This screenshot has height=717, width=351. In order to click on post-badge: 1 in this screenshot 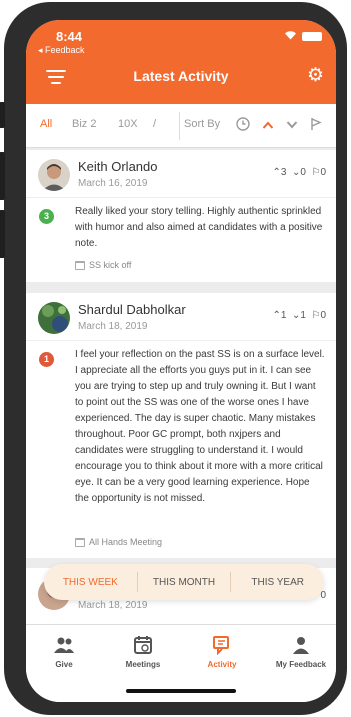, I will do `click(46, 359)`.